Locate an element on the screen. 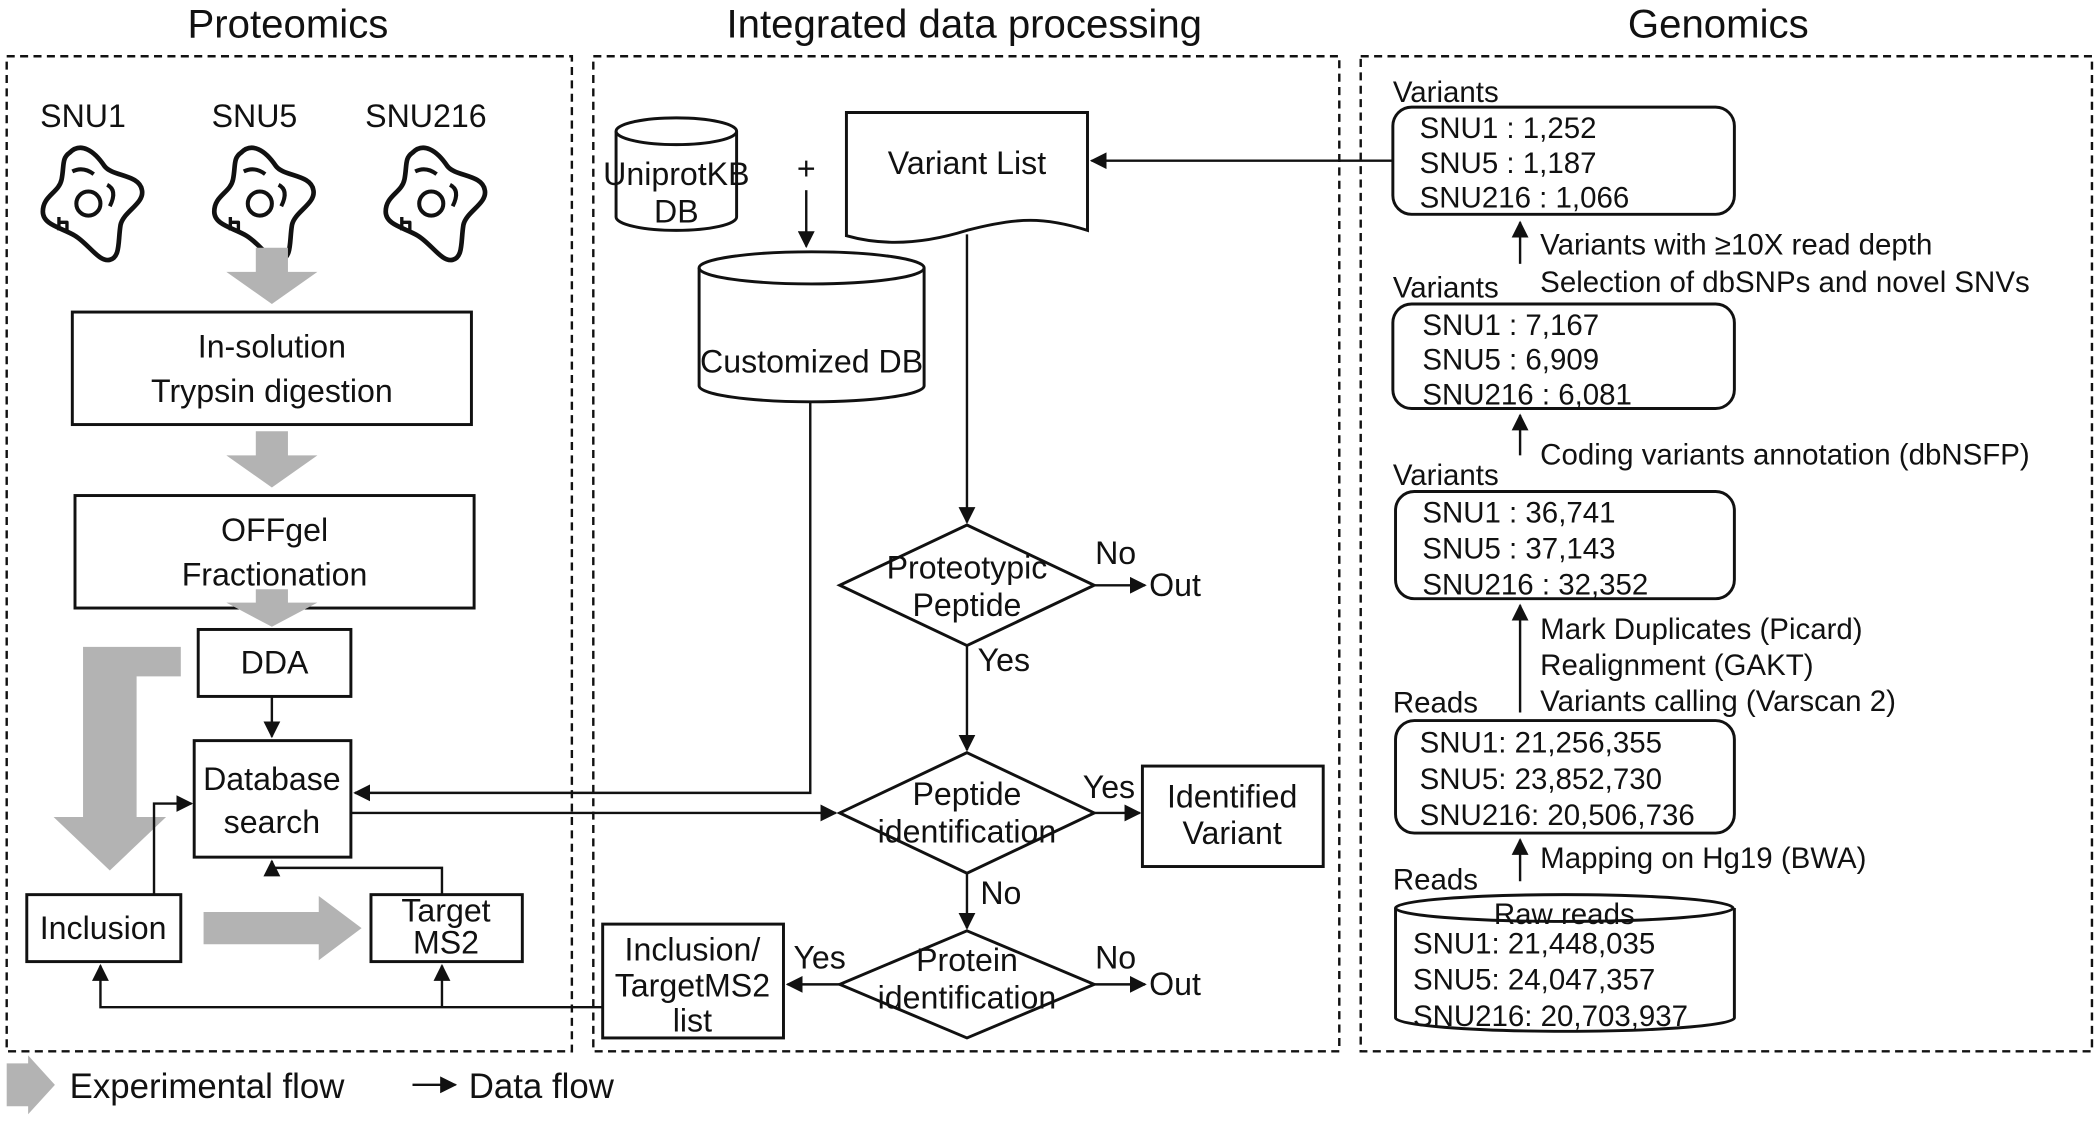  uniprot-db-label: UniprotKB is located at coordinates (676, 174).